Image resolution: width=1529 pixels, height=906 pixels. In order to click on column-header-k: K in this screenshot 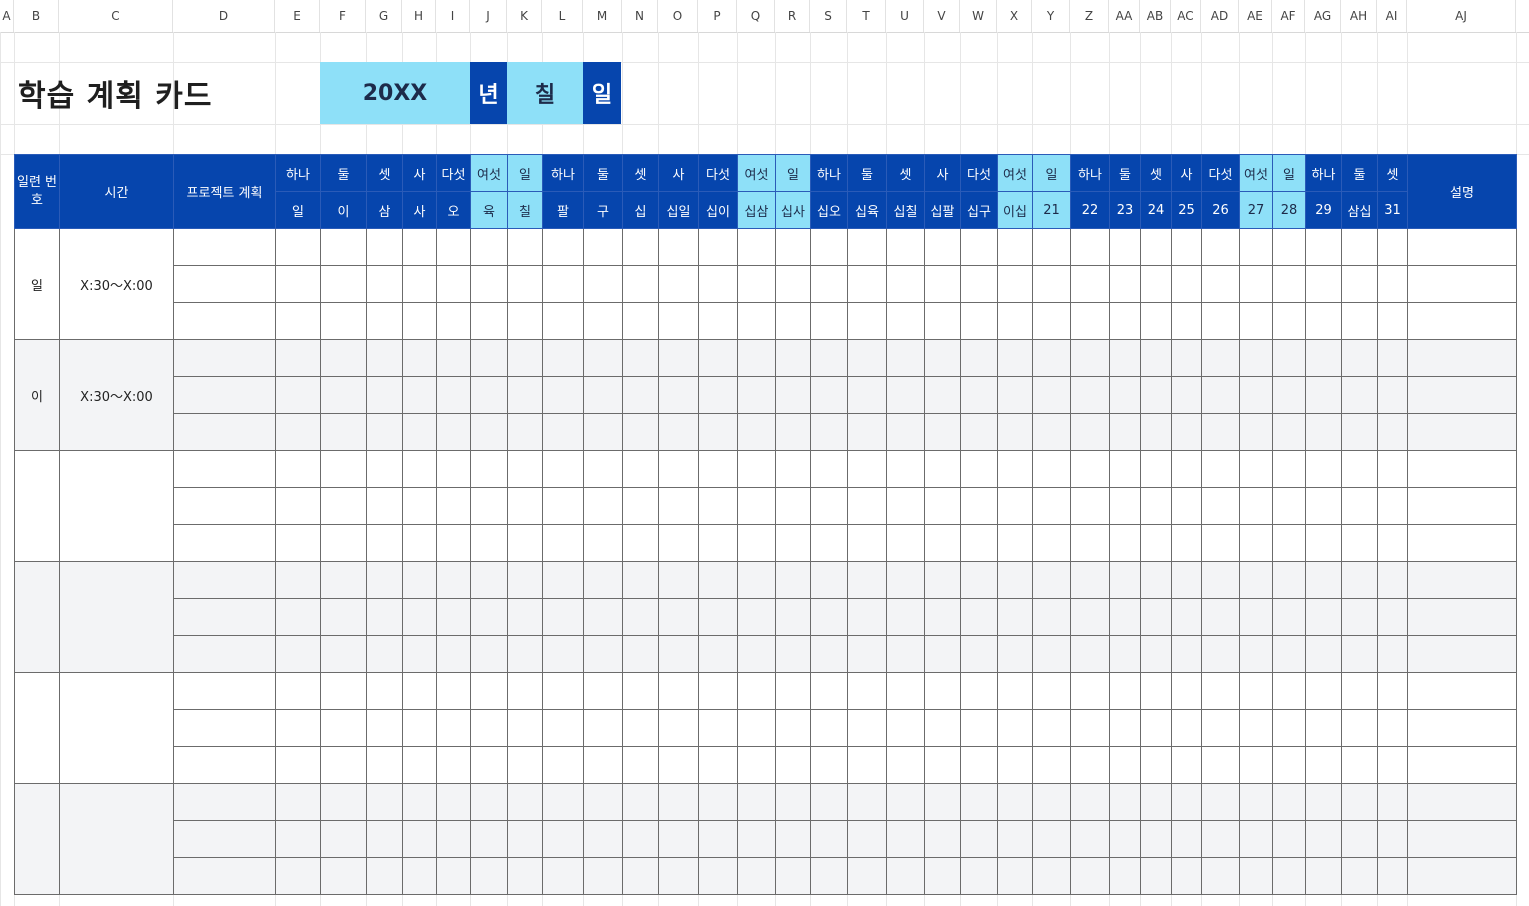, I will do `click(524, 16)`.